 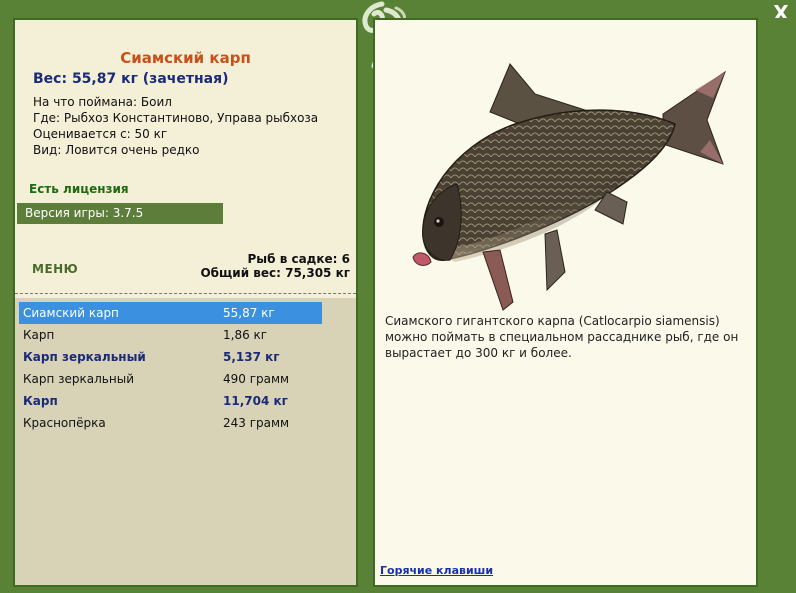 What do you see at coordinates (256, 423) in the screenshot?
I see `list-item-weight: 243 грамм` at bounding box center [256, 423].